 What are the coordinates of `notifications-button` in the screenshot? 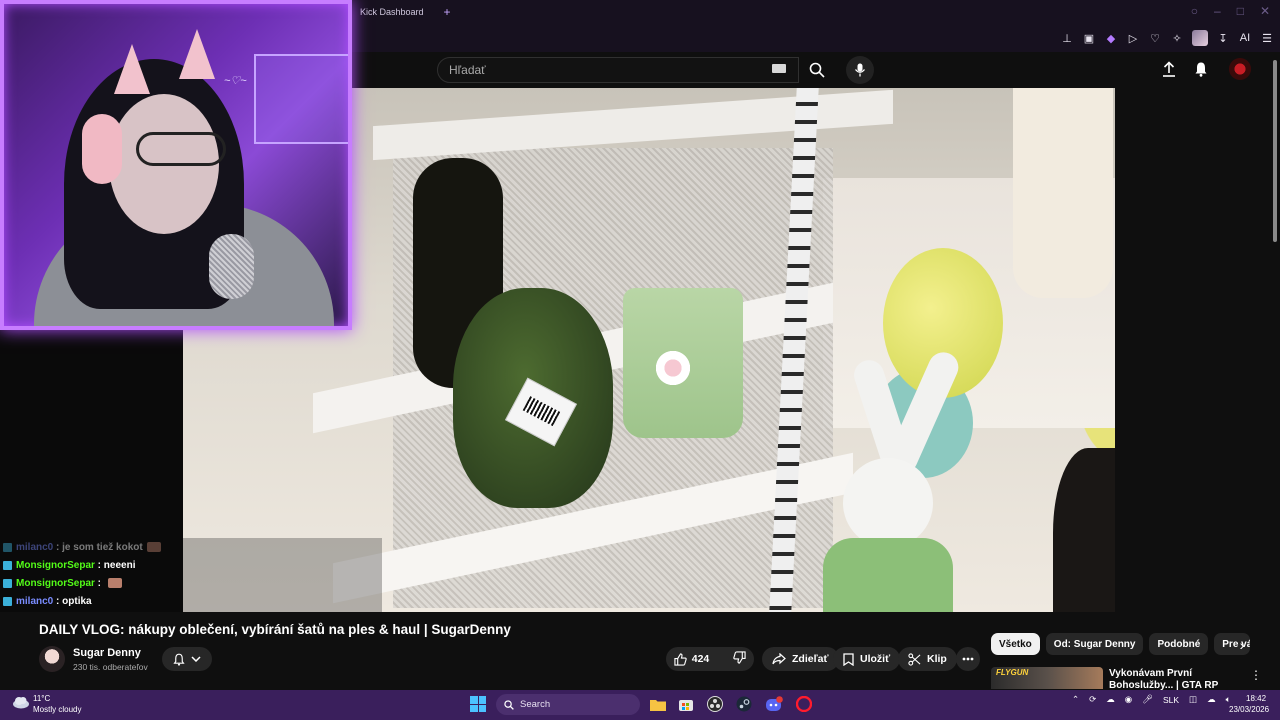 It's located at (1201, 69).